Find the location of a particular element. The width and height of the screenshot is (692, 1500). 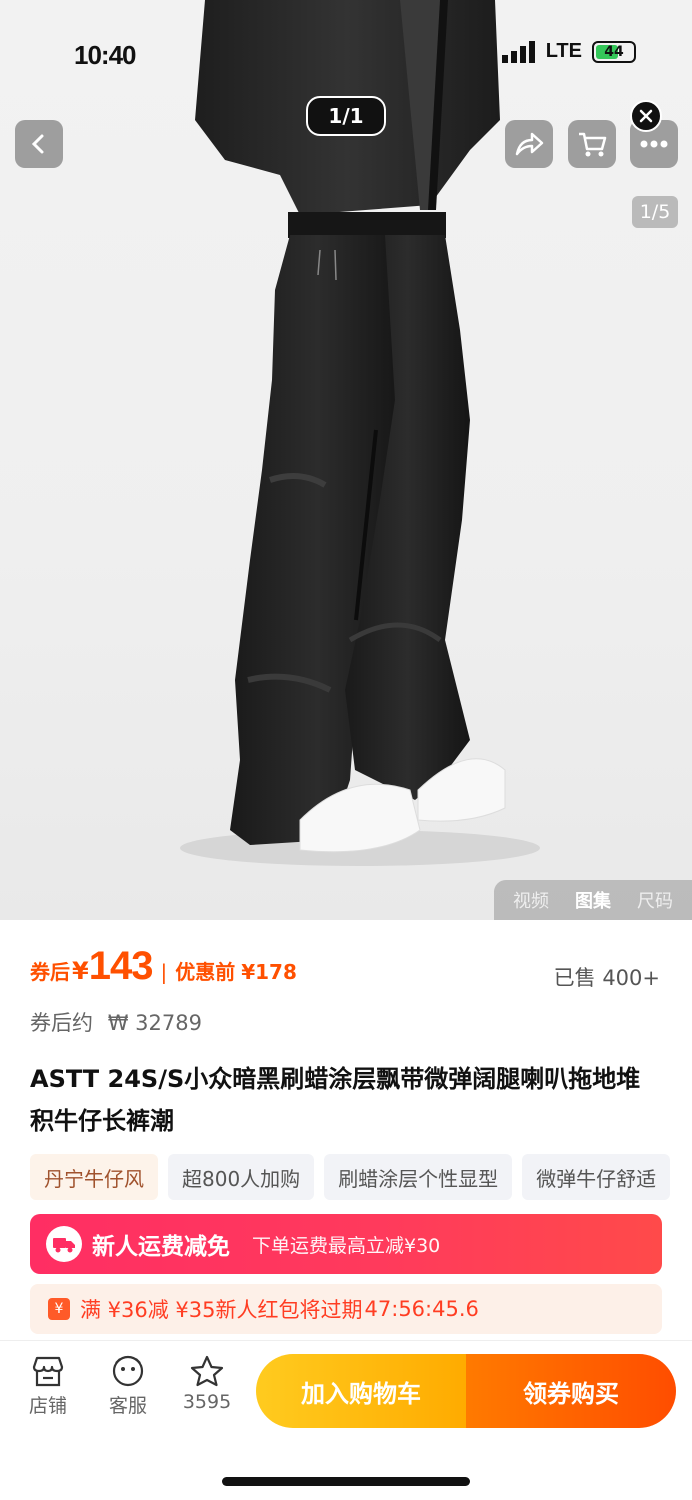

add-to-cart-button: 加入购物车 is located at coordinates (361, 1391).